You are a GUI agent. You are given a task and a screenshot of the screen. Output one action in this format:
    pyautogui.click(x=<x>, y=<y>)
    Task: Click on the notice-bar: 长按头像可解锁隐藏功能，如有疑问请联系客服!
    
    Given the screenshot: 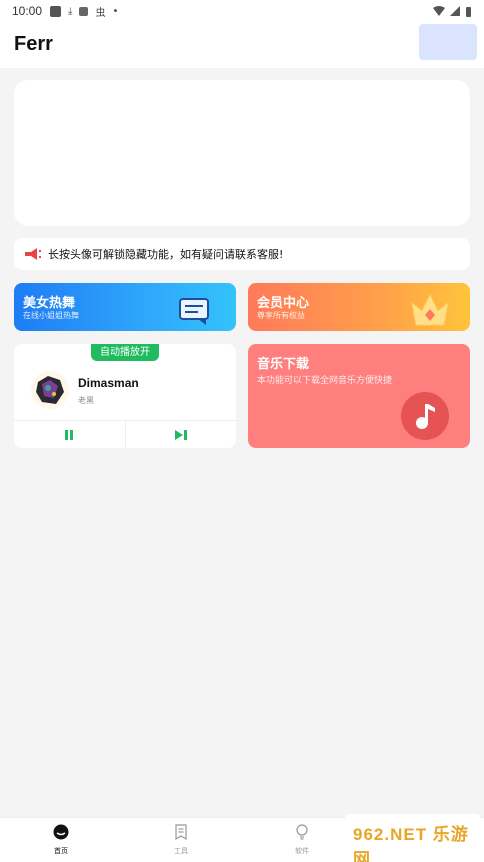 What is the action you would take?
    pyautogui.click(x=242, y=254)
    